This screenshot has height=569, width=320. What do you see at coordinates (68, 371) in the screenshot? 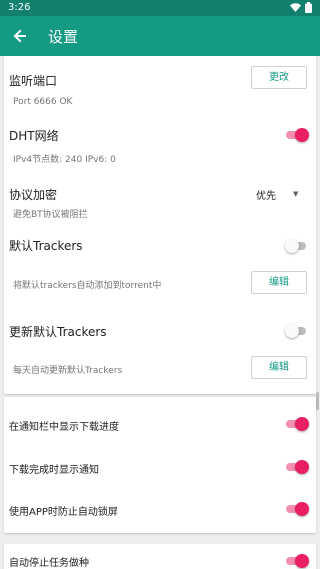
I see `update-trackers-desc: 每天自动更新默认Trackers` at bounding box center [68, 371].